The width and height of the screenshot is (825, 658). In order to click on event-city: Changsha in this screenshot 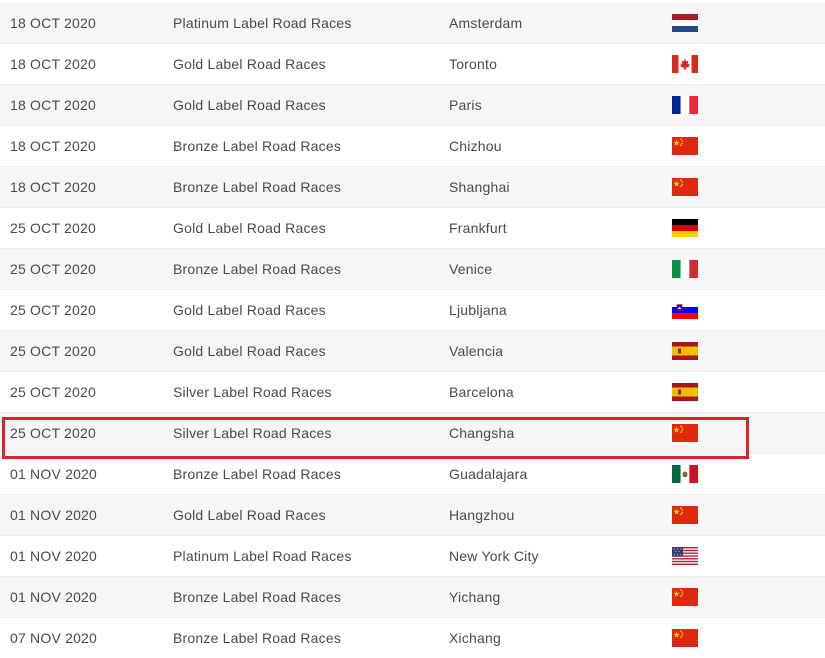, I will do `click(482, 433)`.